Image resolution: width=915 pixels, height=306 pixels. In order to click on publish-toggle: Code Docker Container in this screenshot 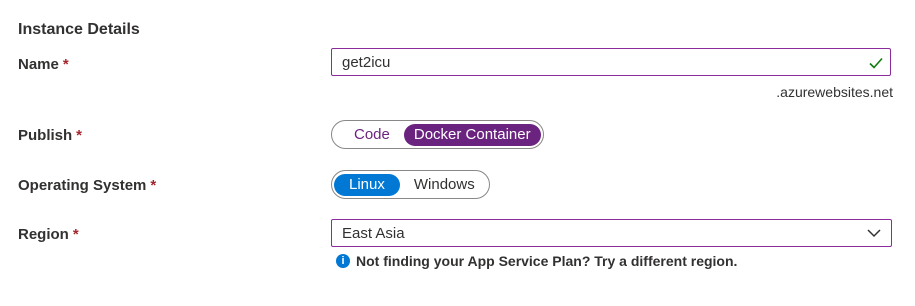, I will do `click(437, 134)`.